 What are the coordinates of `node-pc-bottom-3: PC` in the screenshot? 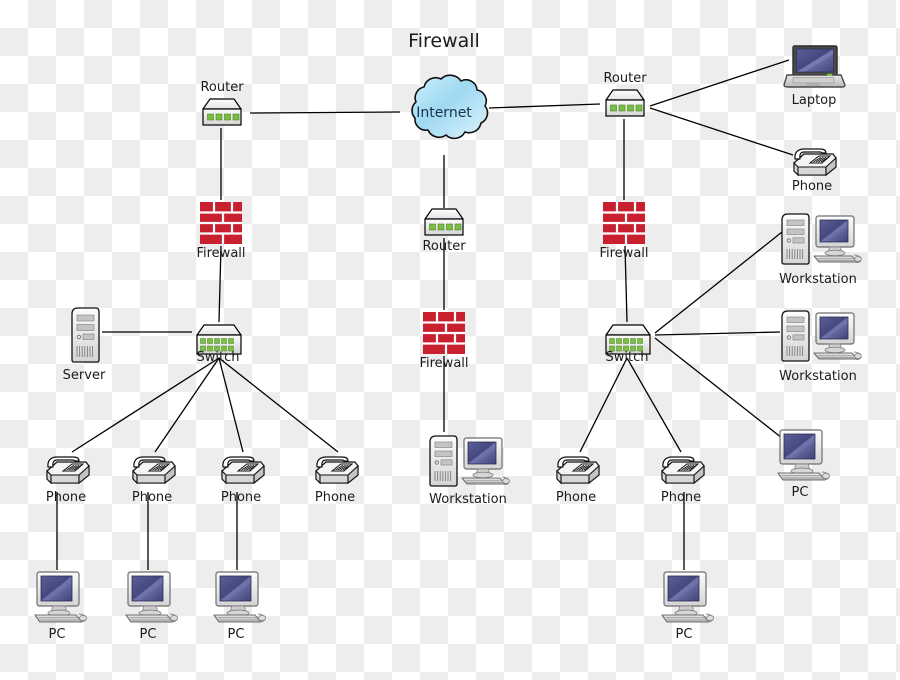 It's located at (240, 606).